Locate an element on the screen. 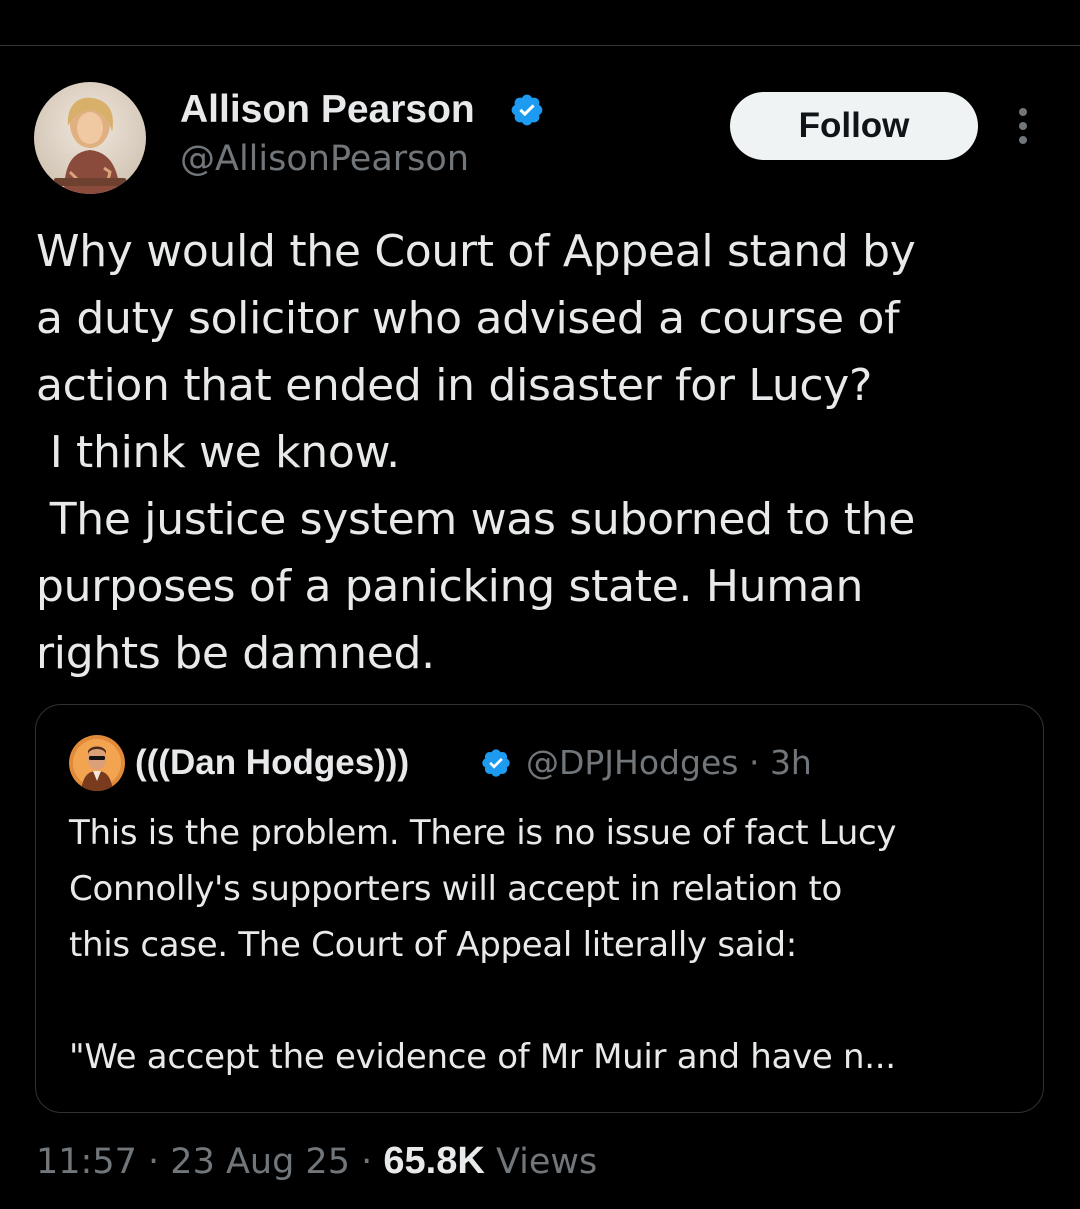 This screenshot has width=1080, height=1209. quoted-author-meta: @DPJHodges · 3h is located at coordinates (669, 763).